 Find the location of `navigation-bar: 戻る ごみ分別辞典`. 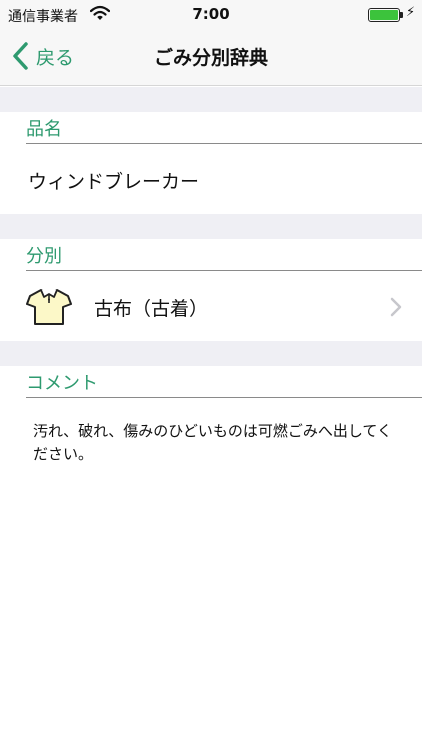

navigation-bar: 戻る ごみ分別辞典 is located at coordinates (211, 57).